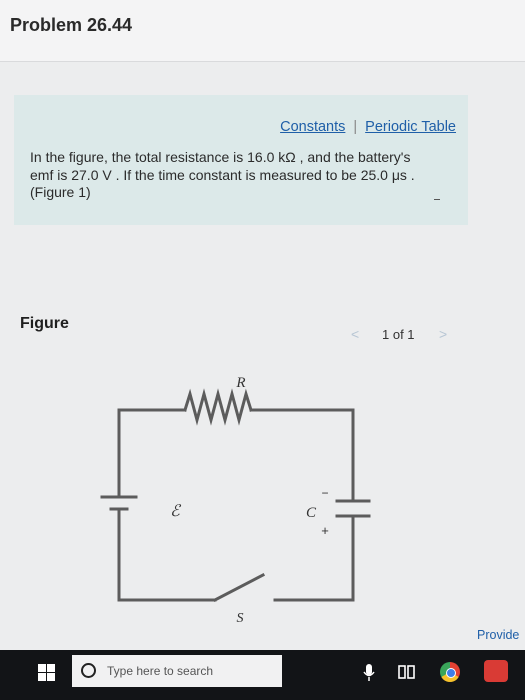 Image resolution: width=525 pixels, height=700 pixels. I want to click on resource-links: Constants | Periodic Table, so click(368, 127).